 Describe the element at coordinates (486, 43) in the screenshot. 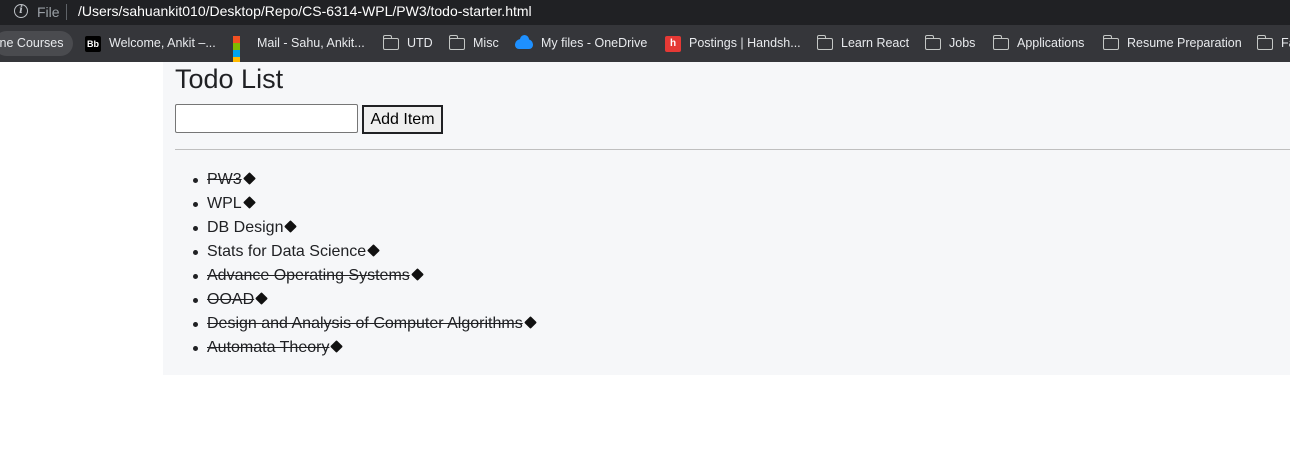

I see `bookmark-label: Misc` at that location.